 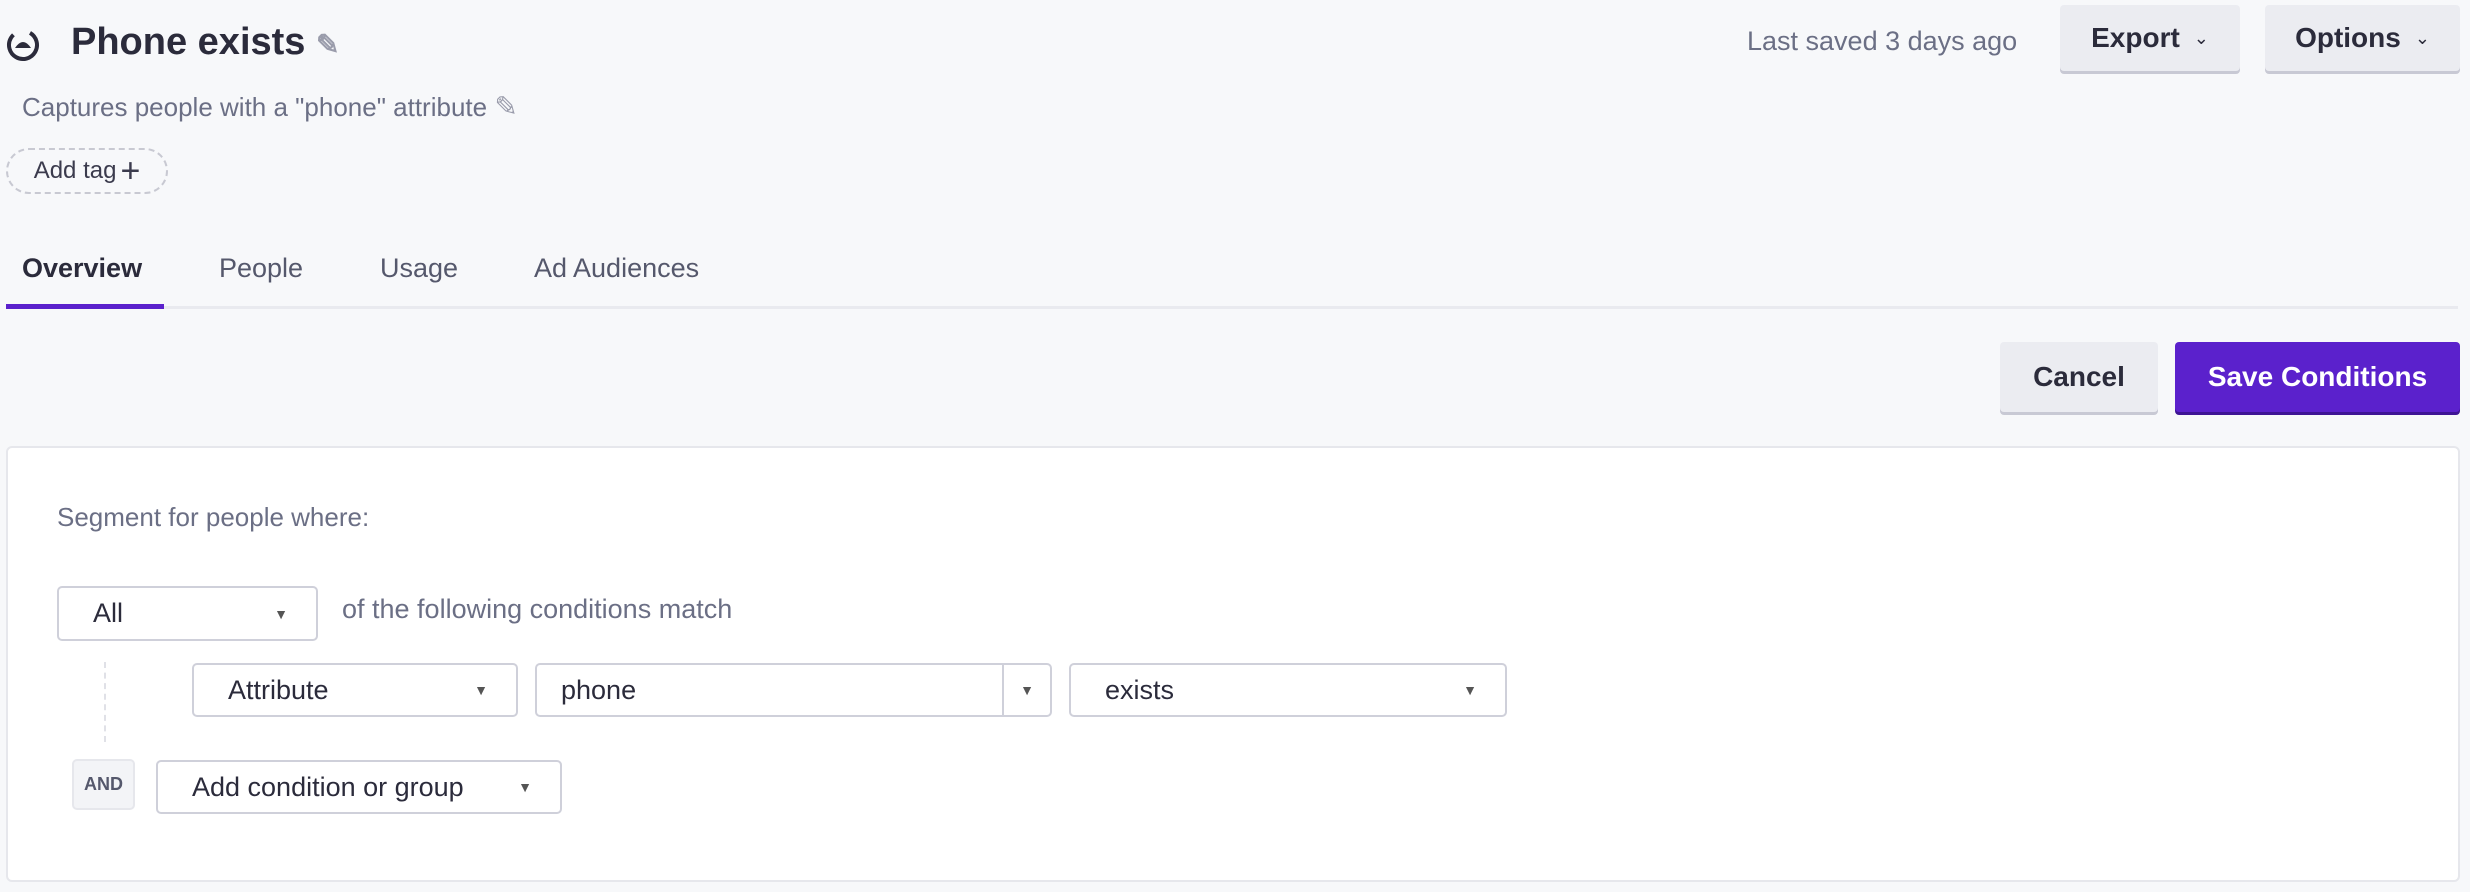 I want to click on match-value: All, so click(x=108, y=613).